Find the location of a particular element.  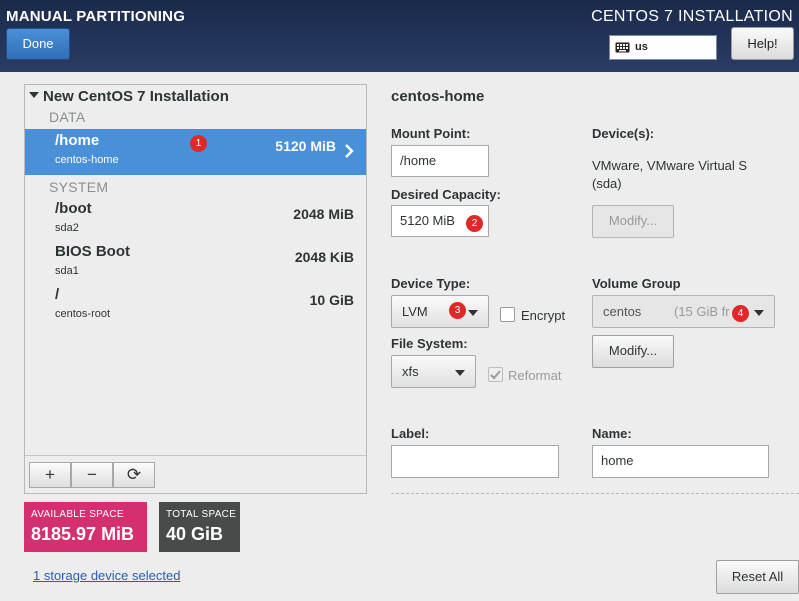

mount-point-device: sda2 is located at coordinates (67, 228).